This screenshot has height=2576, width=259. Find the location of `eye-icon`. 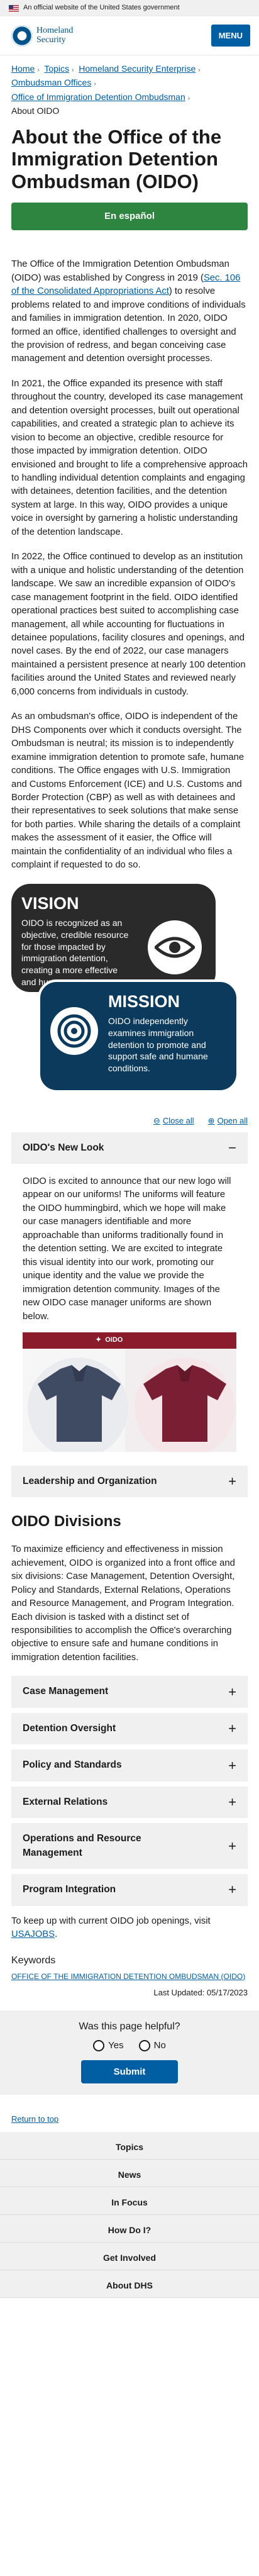

eye-icon is located at coordinates (175, 947).